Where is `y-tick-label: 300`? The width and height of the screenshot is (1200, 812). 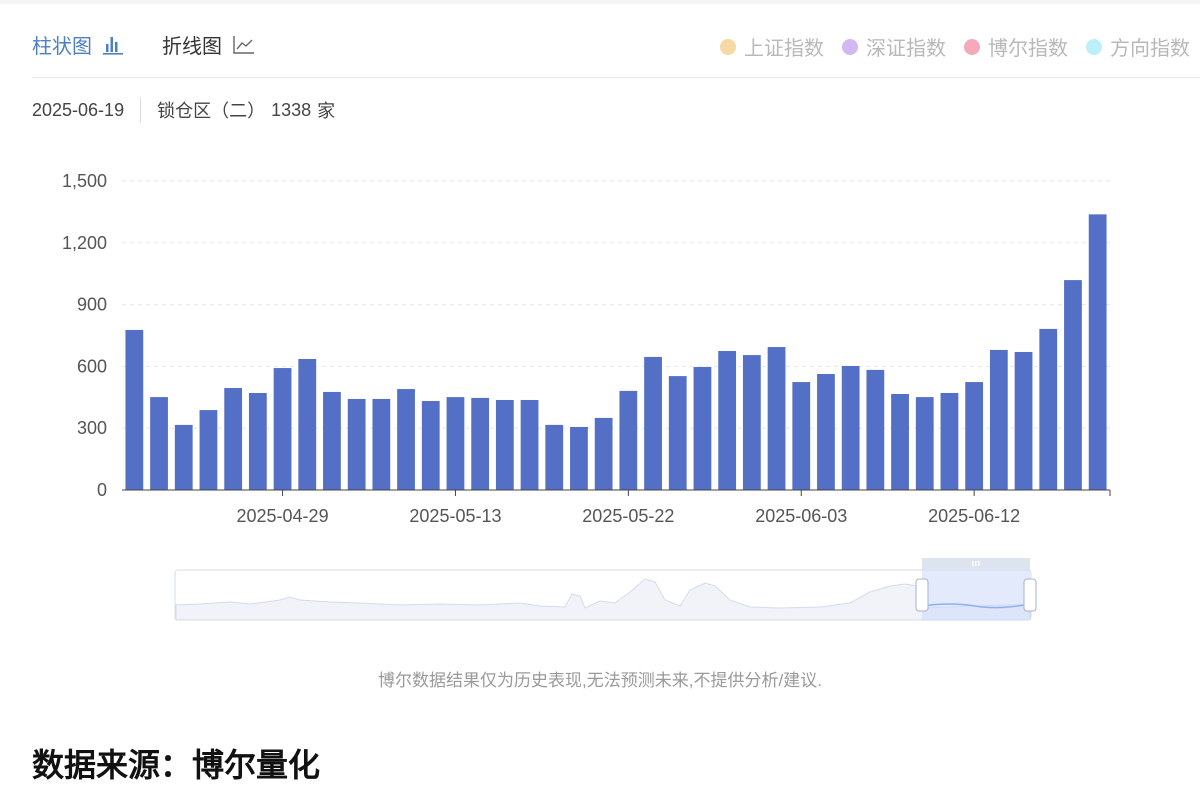 y-tick-label: 300 is located at coordinates (92, 428).